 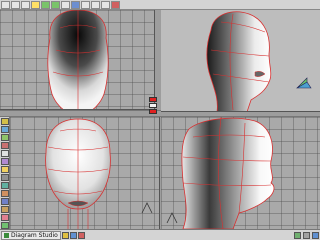 What do you see at coordinates (147, 208) in the screenshot?
I see `pivot-marker-icon` at bounding box center [147, 208].